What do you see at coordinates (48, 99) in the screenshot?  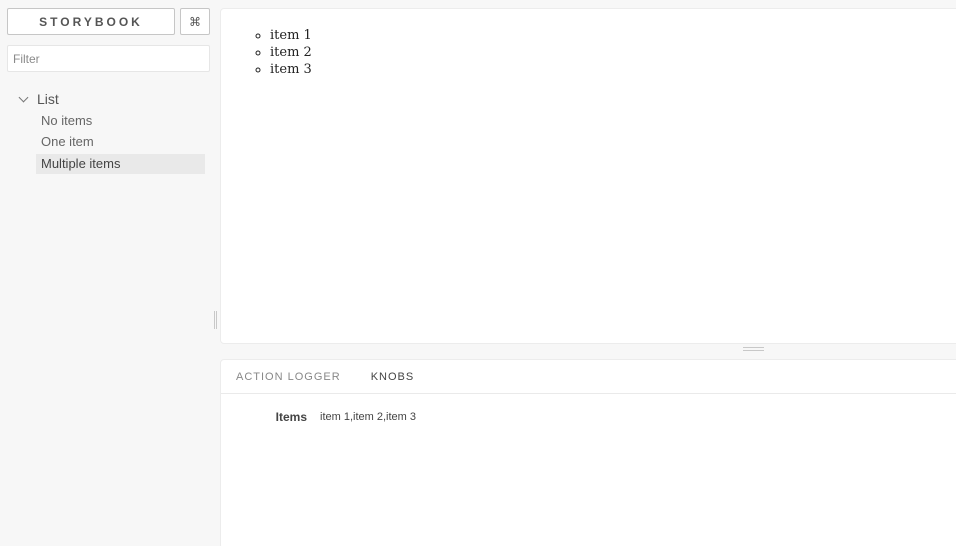 I see `kind-label: List` at bounding box center [48, 99].